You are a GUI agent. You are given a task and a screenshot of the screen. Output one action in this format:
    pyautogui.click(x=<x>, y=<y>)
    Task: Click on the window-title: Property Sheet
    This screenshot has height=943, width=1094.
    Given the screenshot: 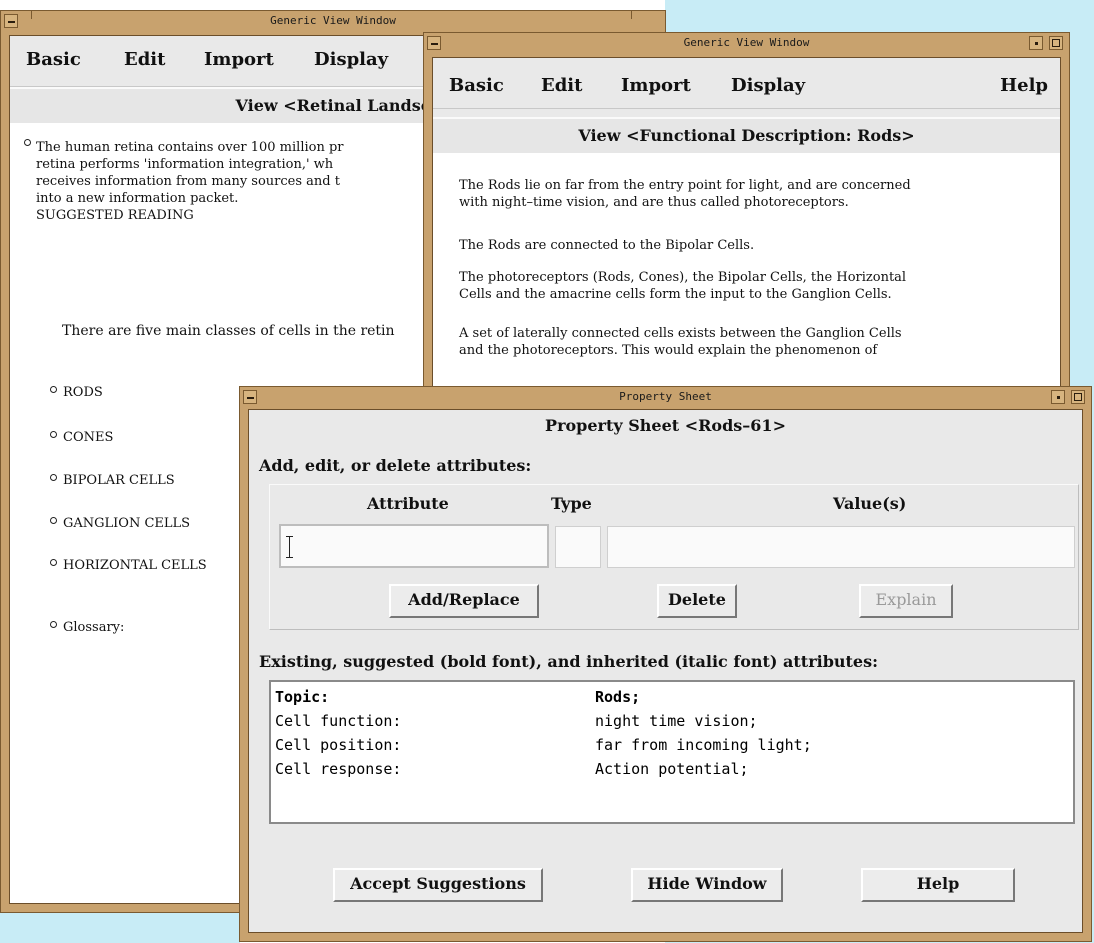 What is the action you would take?
    pyautogui.click(x=665, y=396)
    